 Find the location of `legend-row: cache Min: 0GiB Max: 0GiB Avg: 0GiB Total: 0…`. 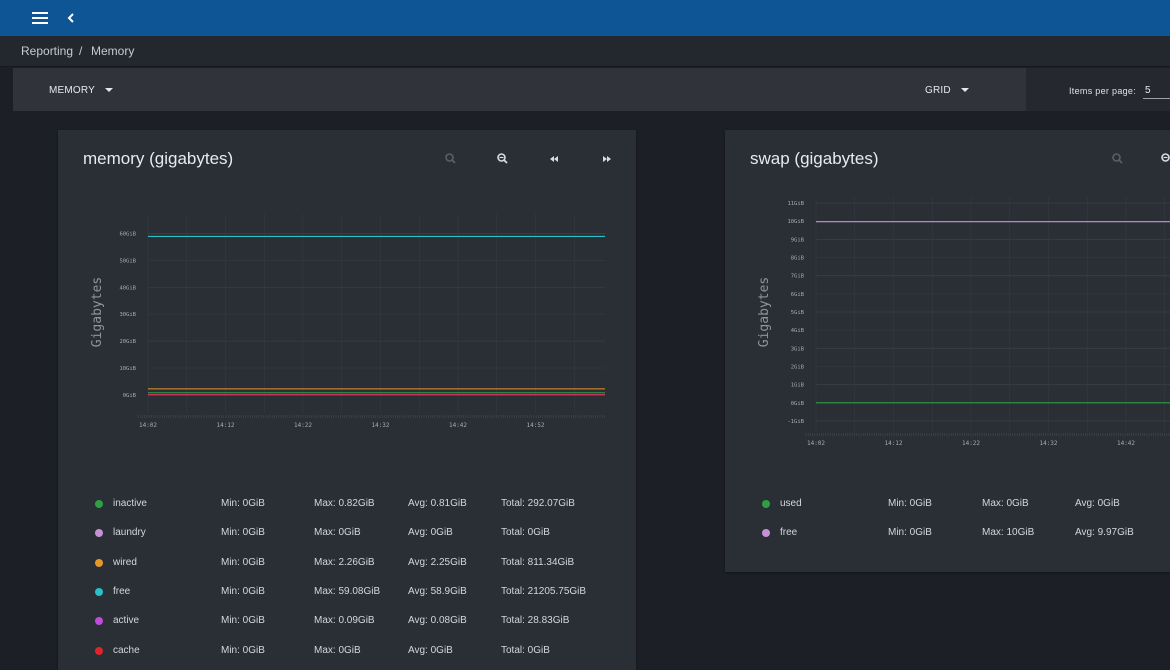

legend-row: cache Min: 0GiB Max: 0GiB Avg: 0GiB Total: 0… is located at coordinates (355, 652).